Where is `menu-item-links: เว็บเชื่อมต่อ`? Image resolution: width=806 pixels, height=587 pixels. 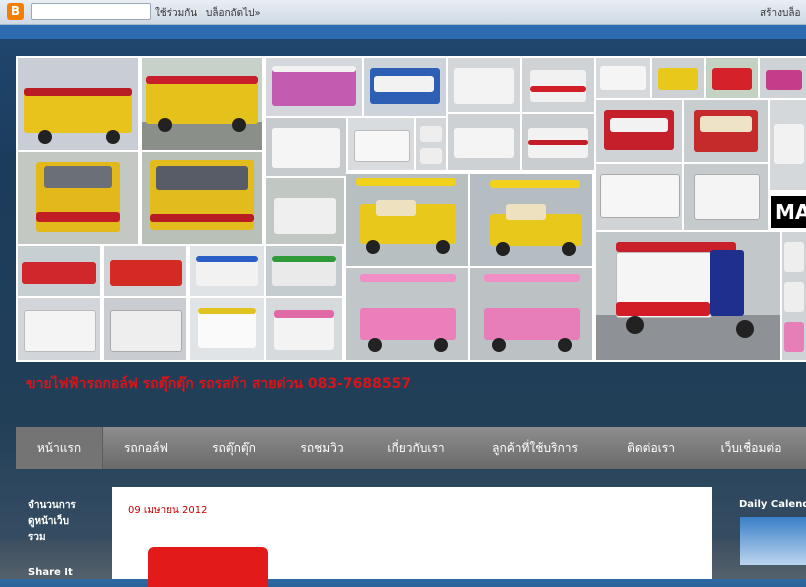
menu-item-links: เว็บเชื่อมต่อ is located at coordinates (751, 448).